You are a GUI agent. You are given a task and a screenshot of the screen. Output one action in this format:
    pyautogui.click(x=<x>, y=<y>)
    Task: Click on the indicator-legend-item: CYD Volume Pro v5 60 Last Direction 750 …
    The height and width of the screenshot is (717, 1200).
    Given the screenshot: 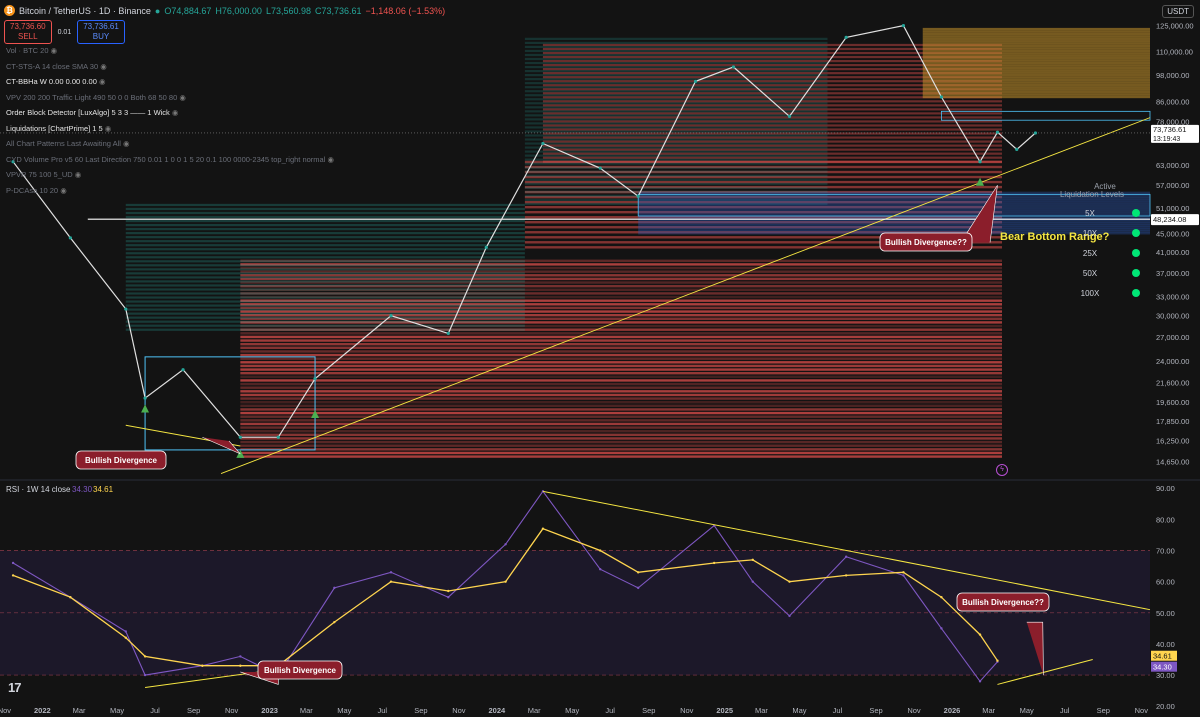 What is the action you would take?
    pyautogui.click(x=170, y=159)
    